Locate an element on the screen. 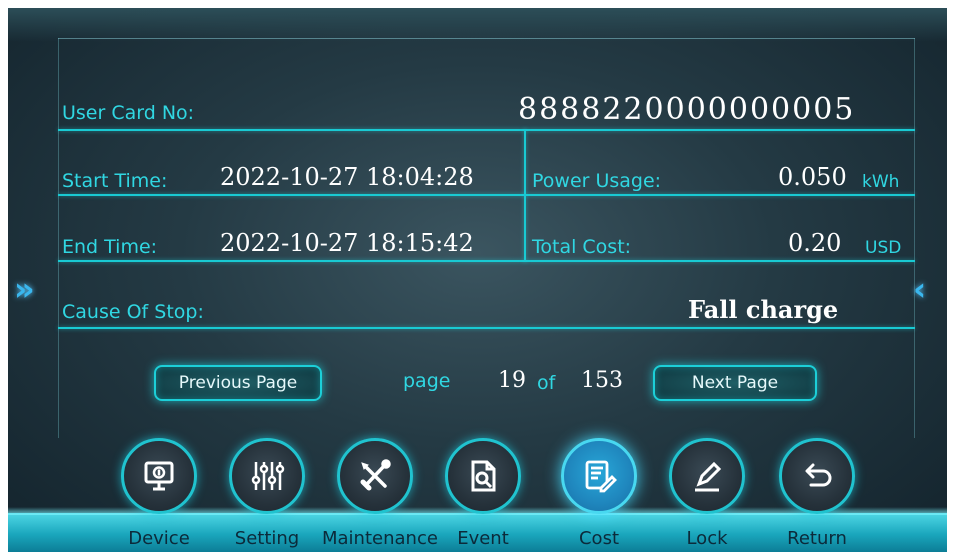 The width and height of the screenshot is (955, 552). cause-of-stop-value: Fall charge is located at coordinates (763, 309).